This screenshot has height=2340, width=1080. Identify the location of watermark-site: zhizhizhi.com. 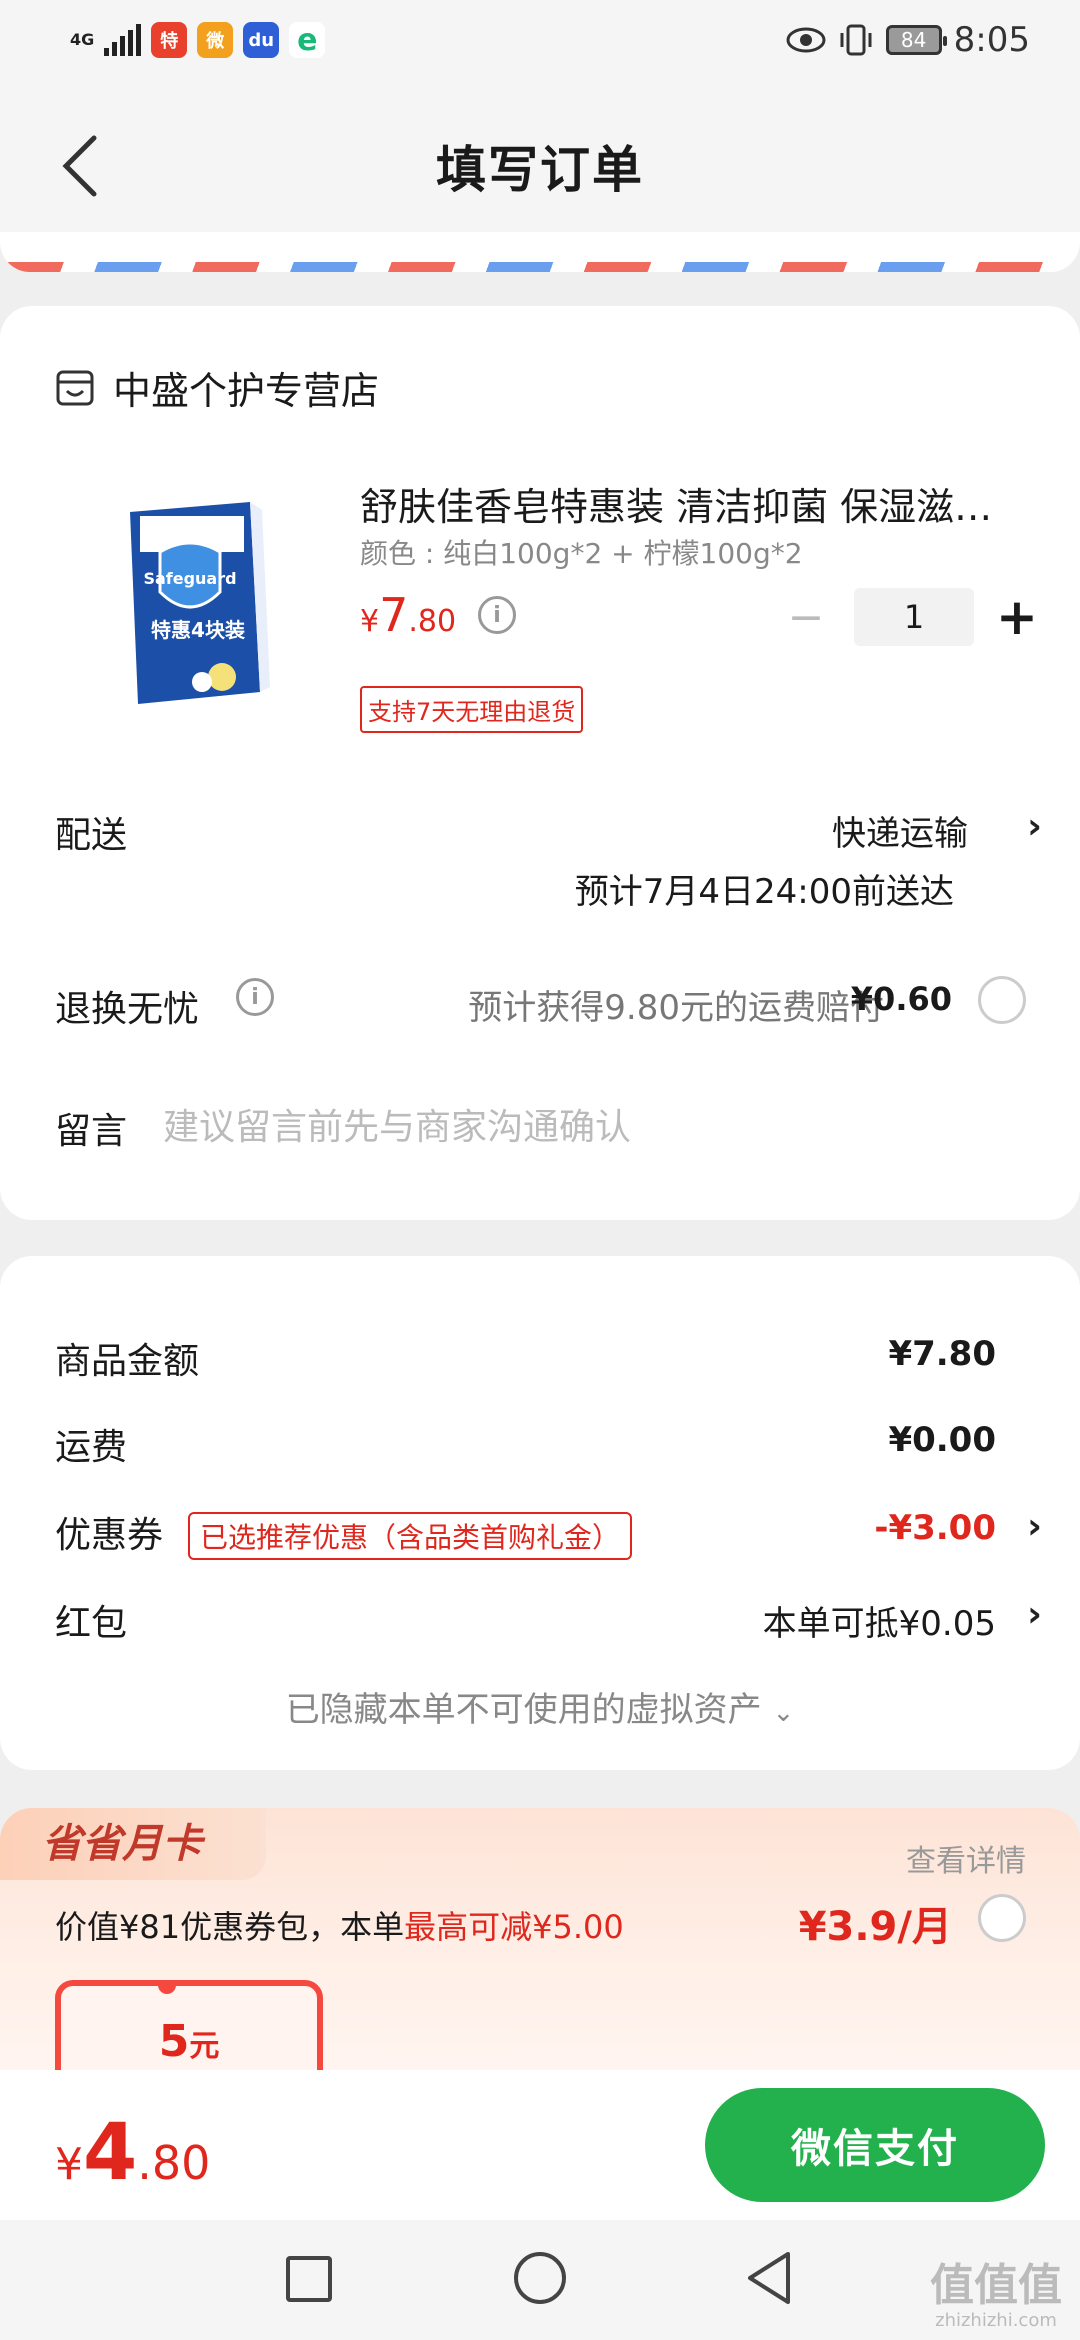
(996, 2320).